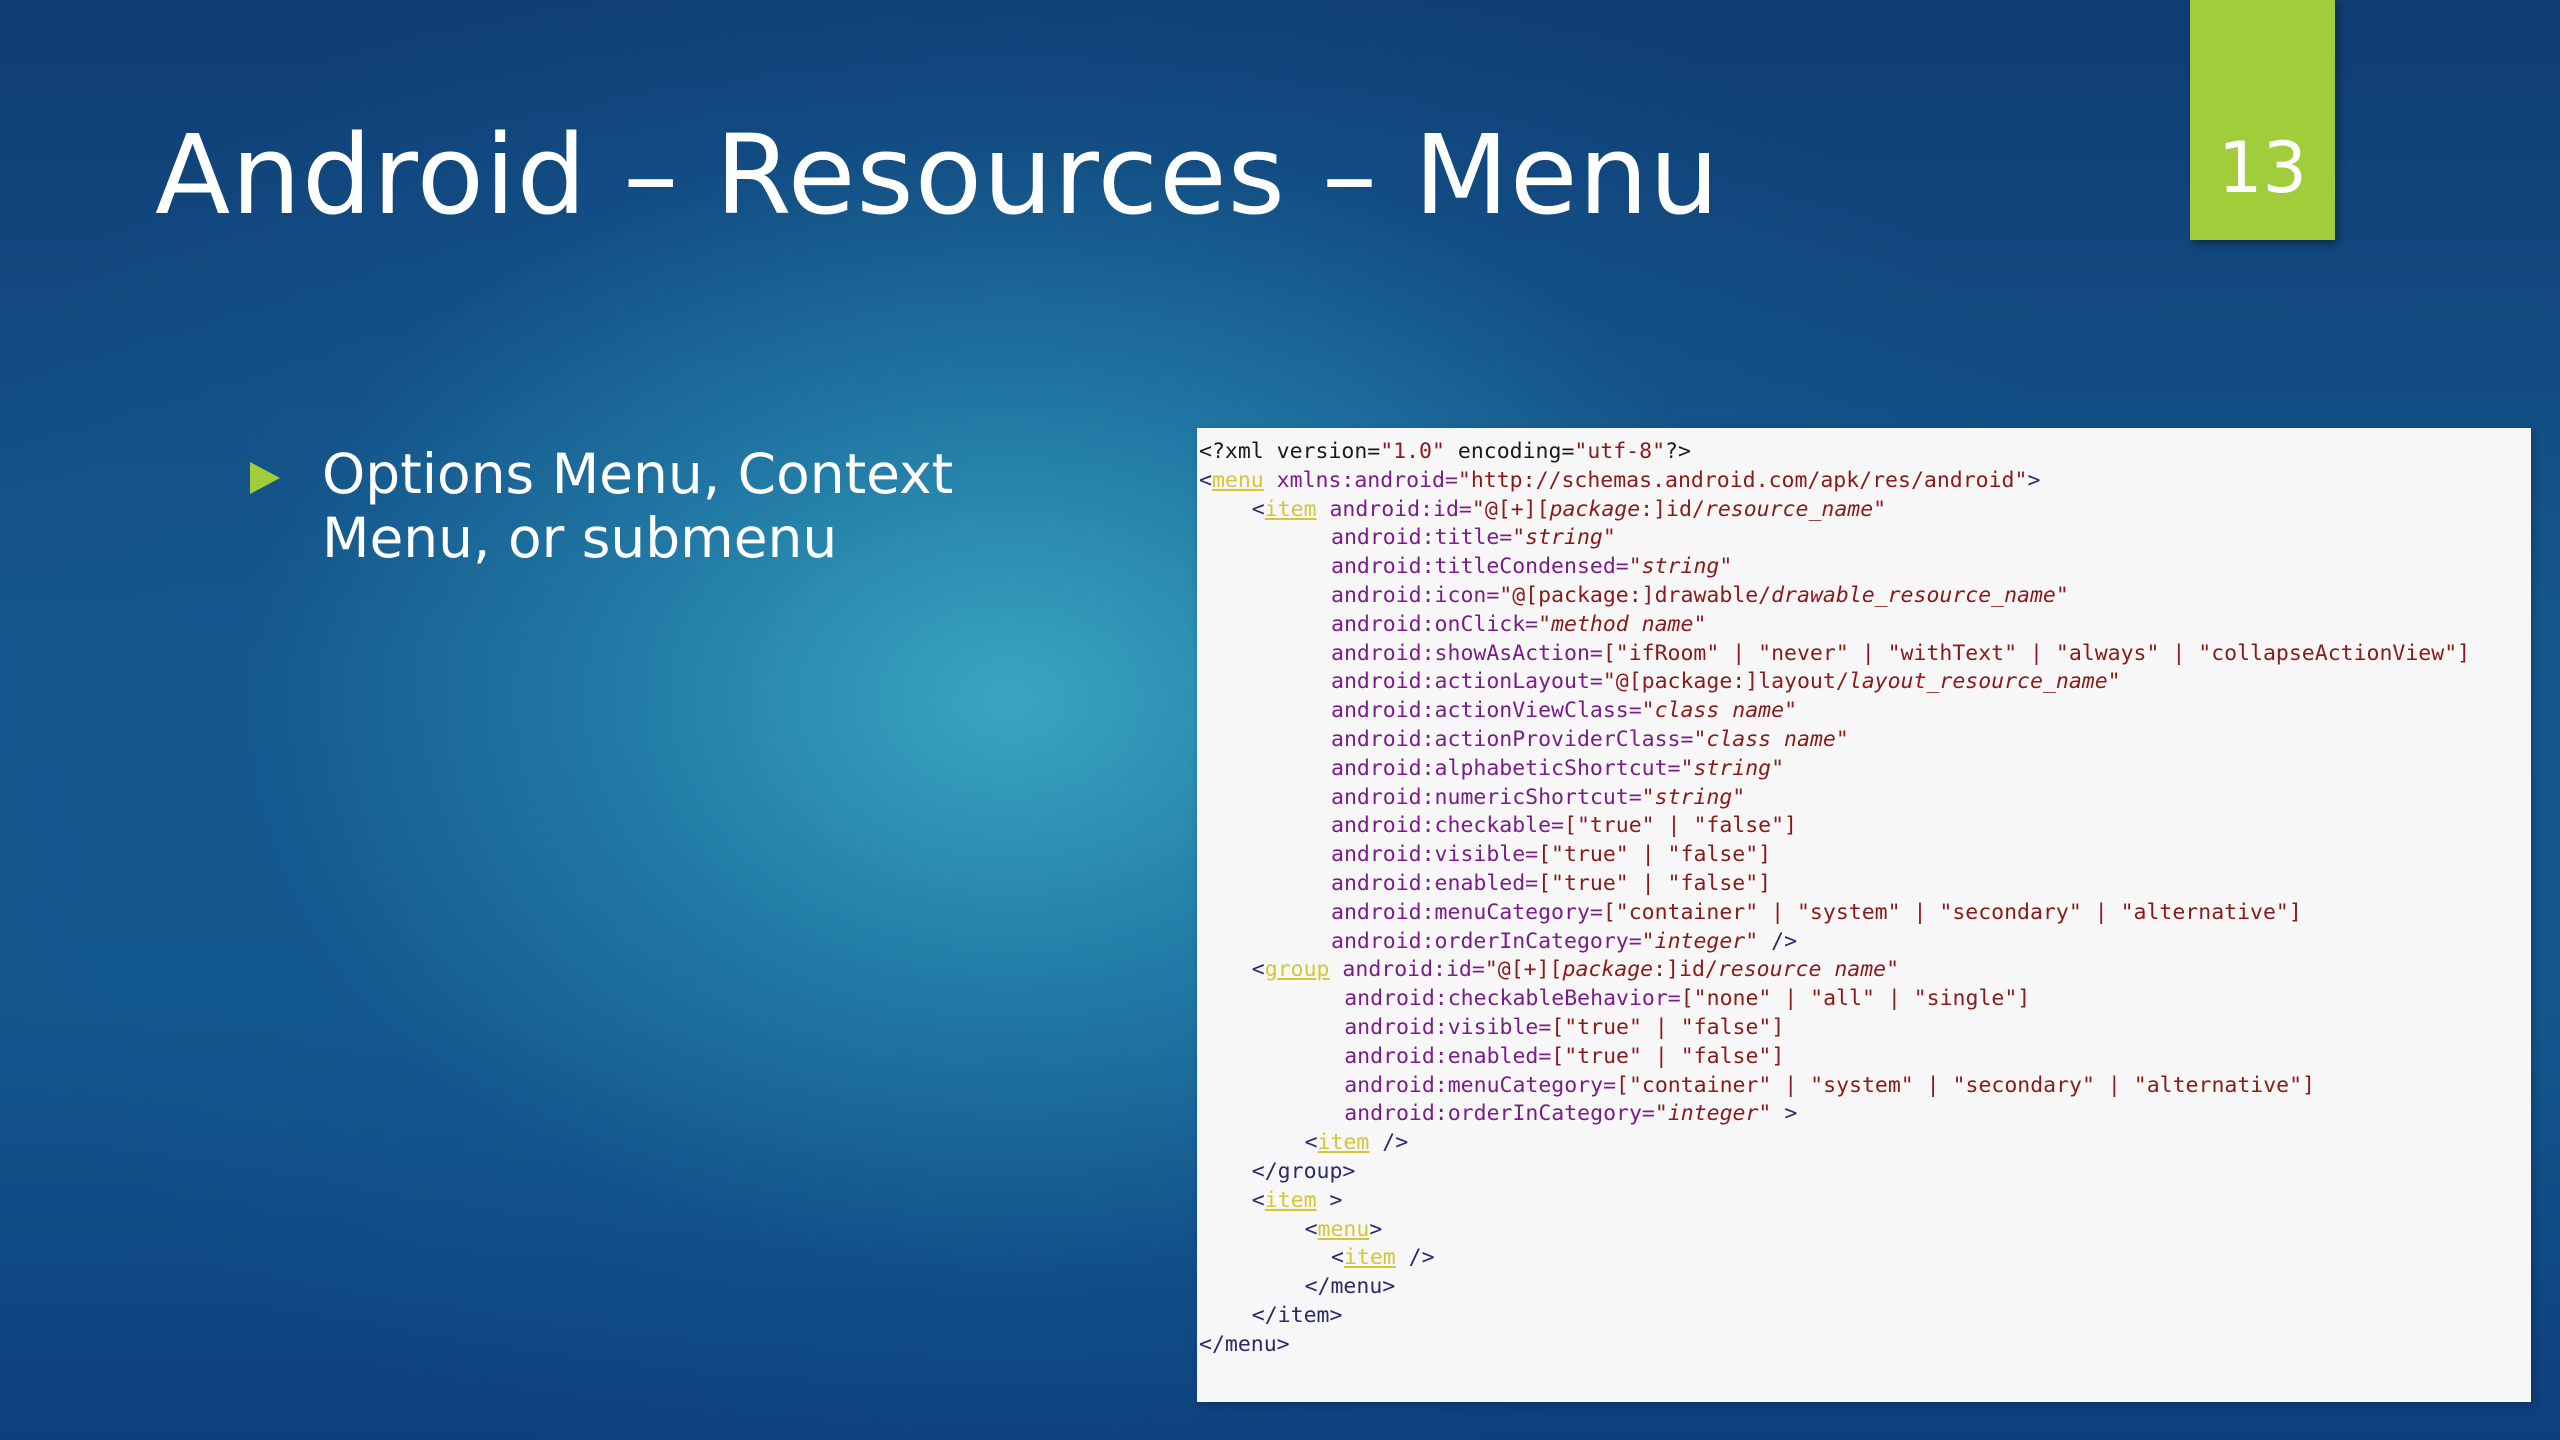  I want to click on code-line: android:orderInCategory="integer" >, so click(1570, 1114).